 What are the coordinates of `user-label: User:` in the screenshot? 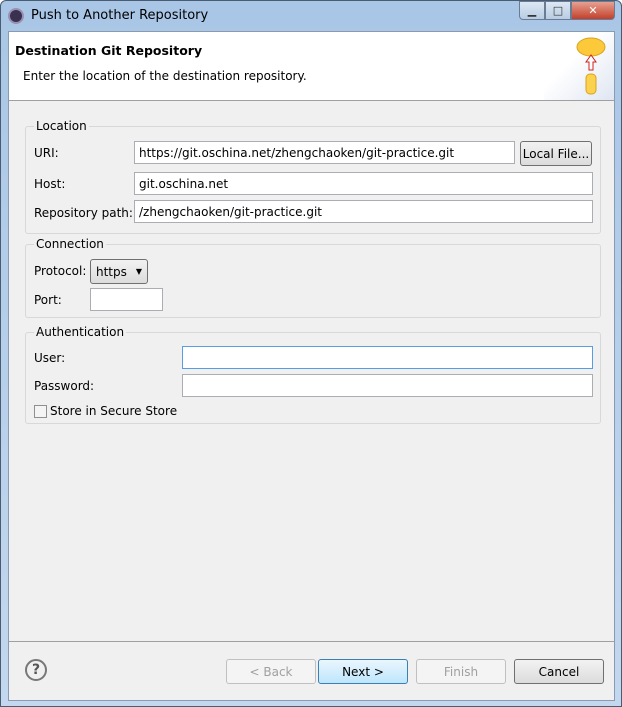 It's located at (50, 358).